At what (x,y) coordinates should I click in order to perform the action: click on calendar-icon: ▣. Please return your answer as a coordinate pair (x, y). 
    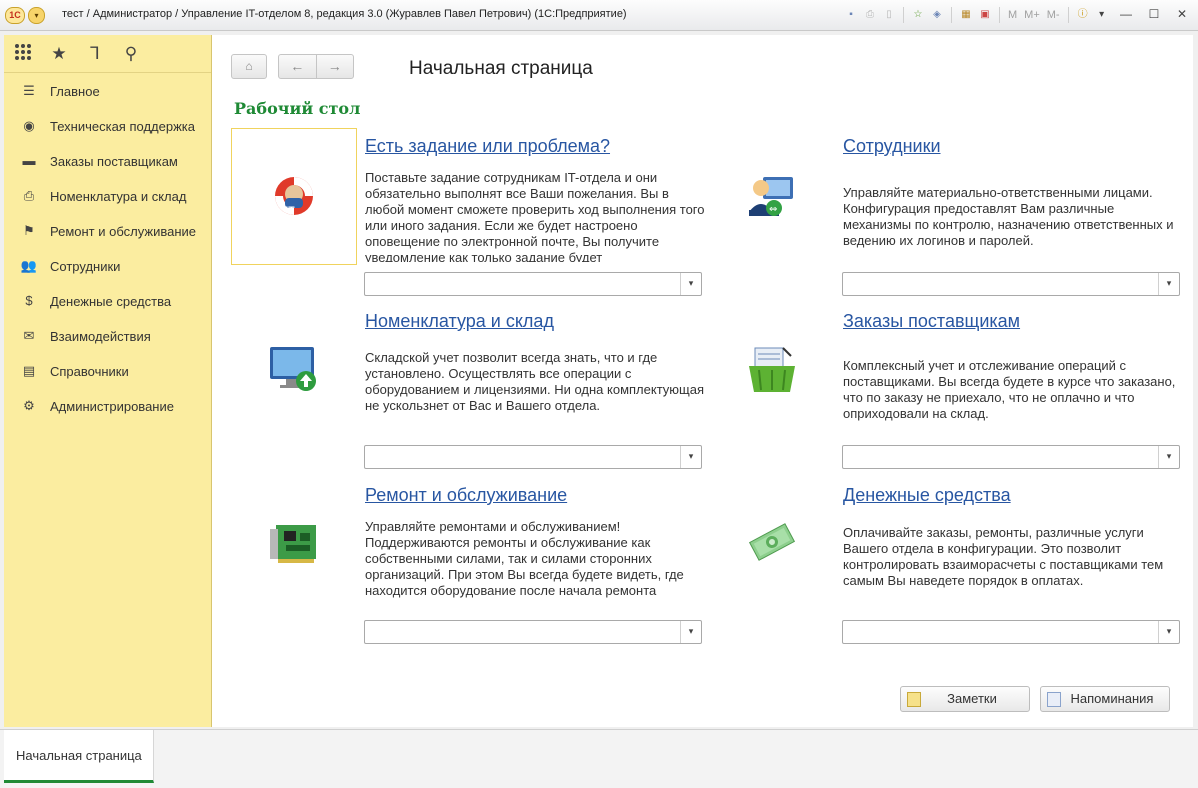
    Looking at the image, I should click on (985, 15).